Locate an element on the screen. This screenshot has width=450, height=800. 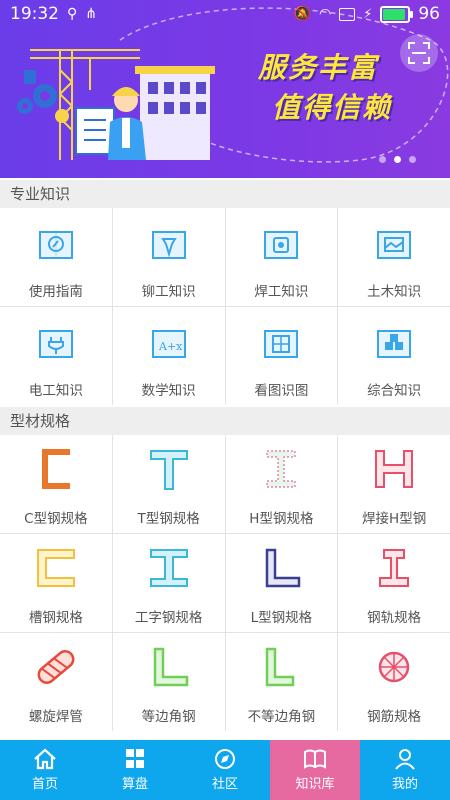
rebar-icon is located at coordinates (394, 667).